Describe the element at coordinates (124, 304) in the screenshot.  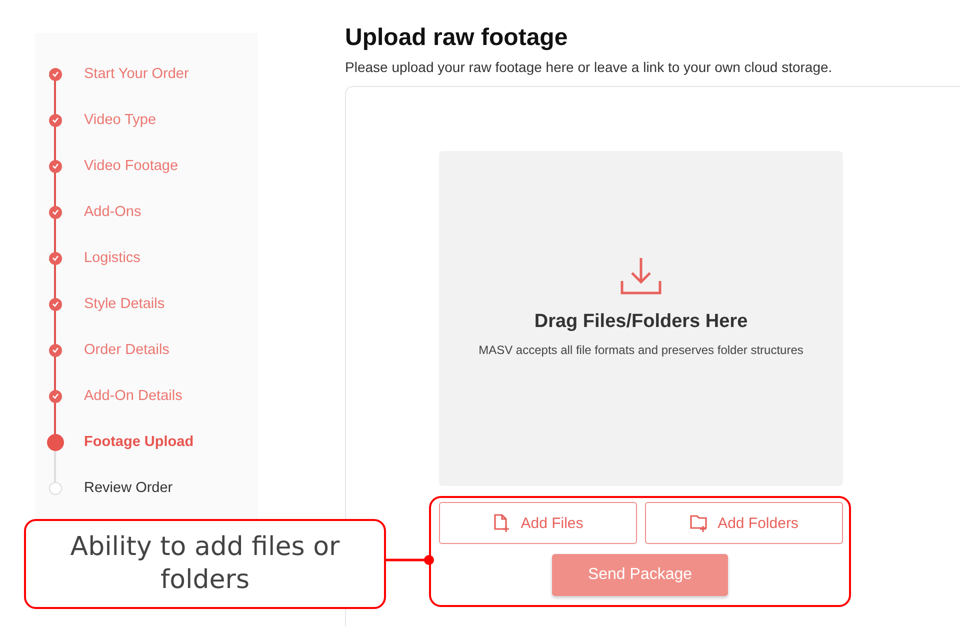
I see `step-link: Style Details` at that location.